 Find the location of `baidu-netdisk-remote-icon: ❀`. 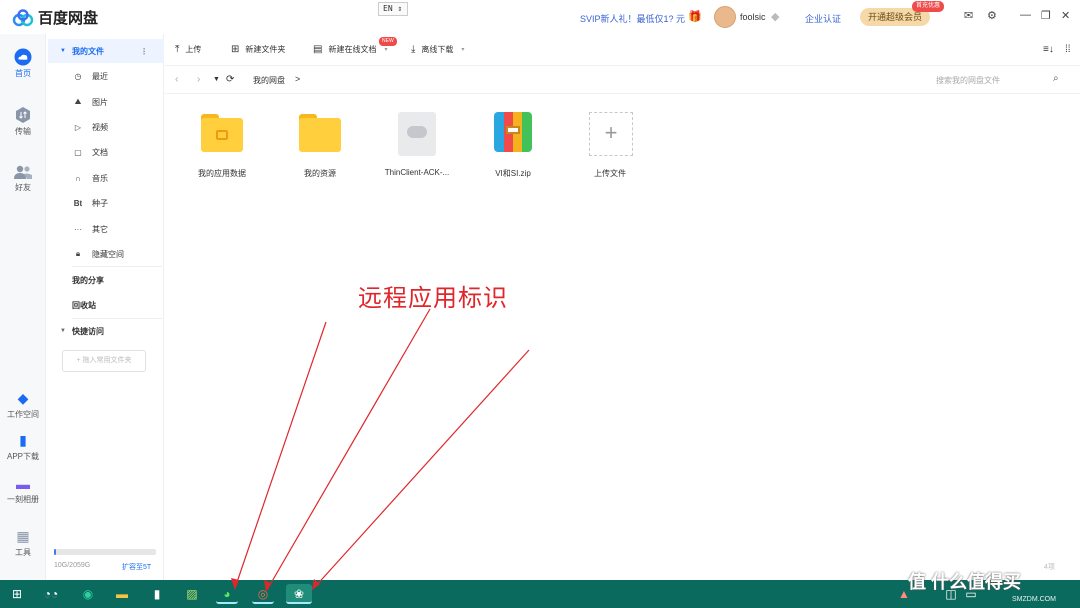

baidu-netdisk-remote-icon: ❀ is located at coordinates (299, 594).